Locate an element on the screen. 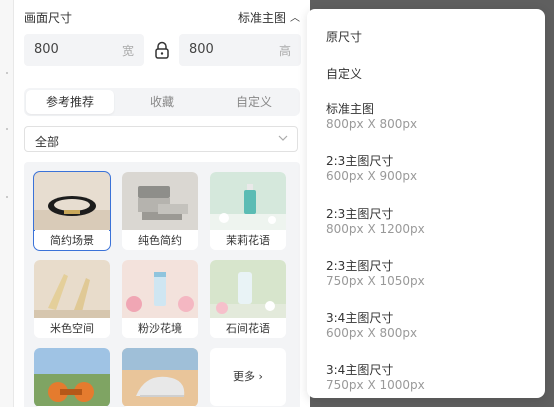  size-option: 2:3主图尺寸 600px X 900px is located at coordinates (426, 170).